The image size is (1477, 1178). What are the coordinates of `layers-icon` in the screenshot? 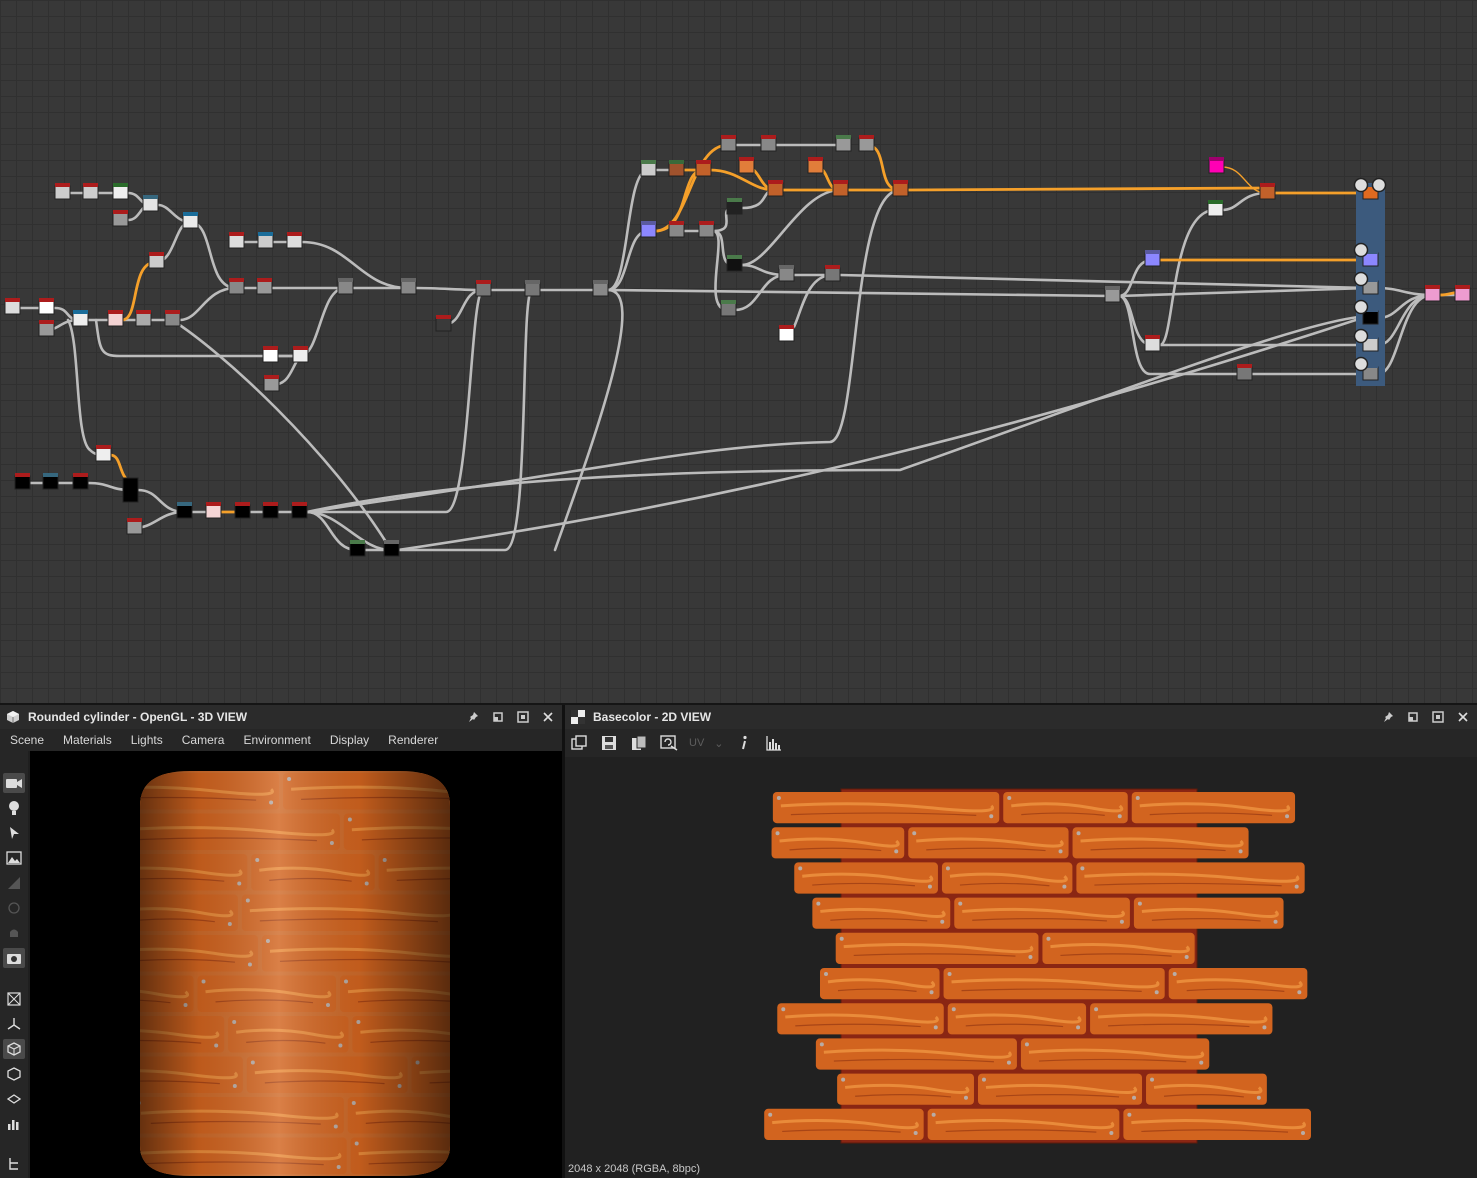 It's located at (14, 1099).